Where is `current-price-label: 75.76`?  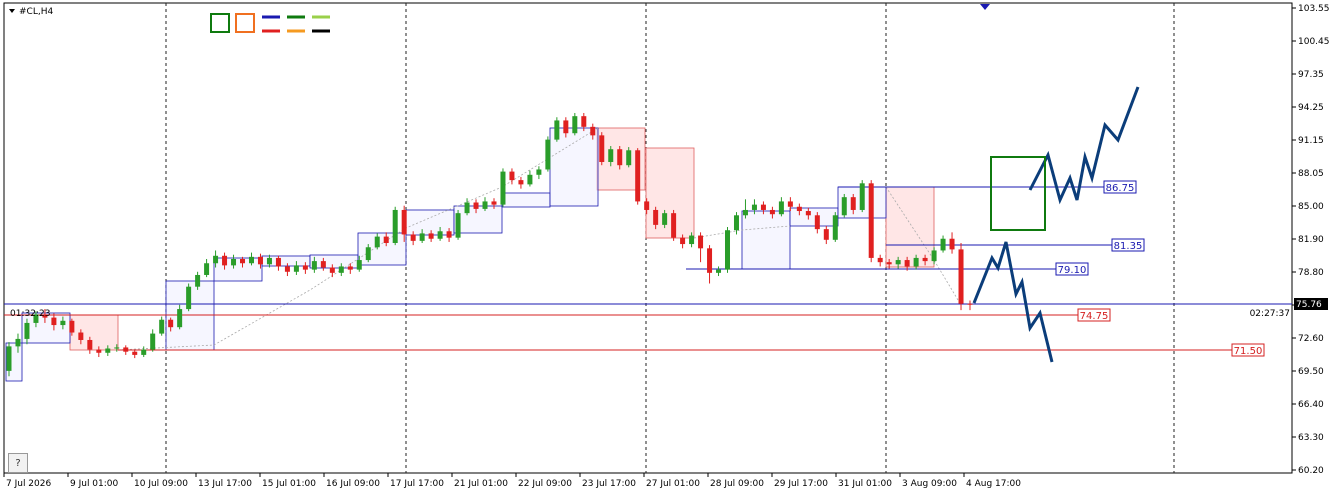 current-price-label: 75.76 is located at coordinates (1309, 305).